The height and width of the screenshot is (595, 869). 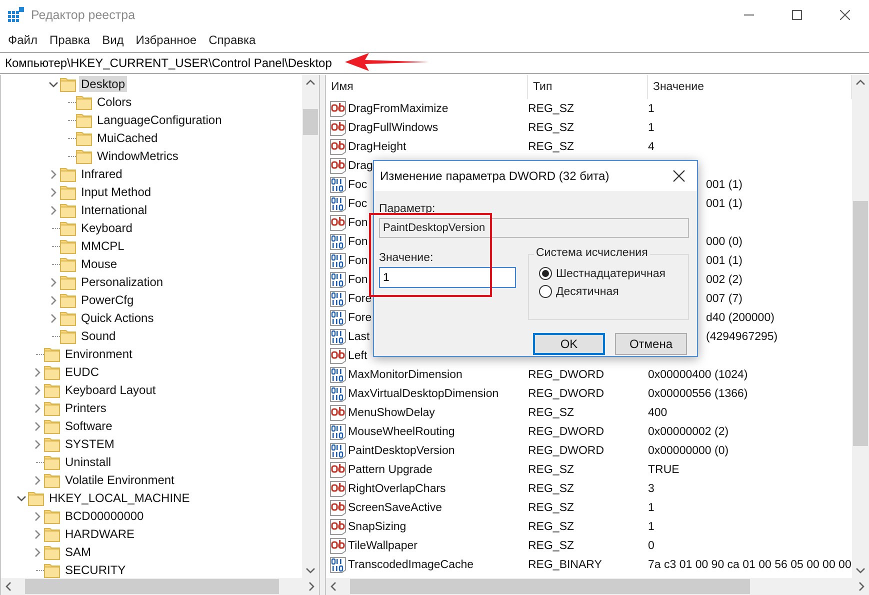 I want to click on tree-item: Colors, so click(x=151, y=102).